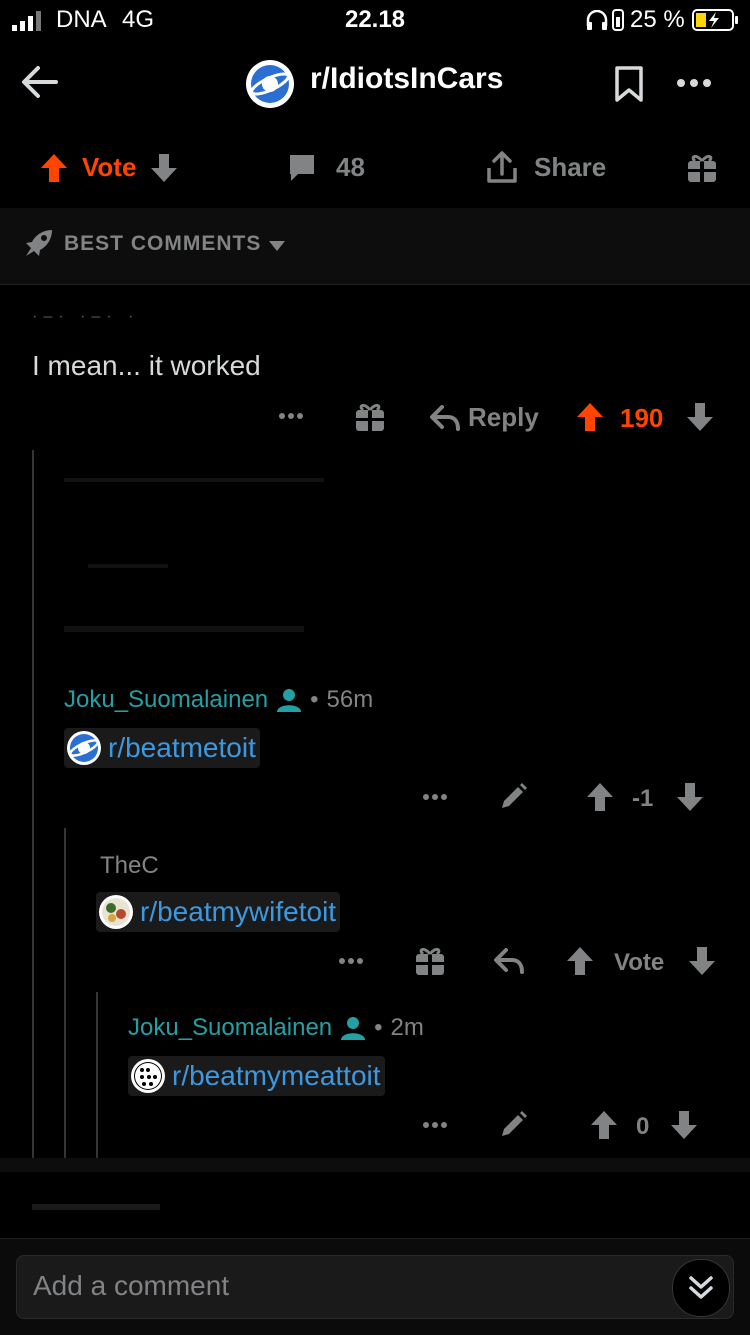 This screenshot has width=750, height=1335. What do you see at coordinates (86, 316) in the screenshot?
I see `comment-author-faded: ·–· ·–· ·` at bounding box center [86, 316].